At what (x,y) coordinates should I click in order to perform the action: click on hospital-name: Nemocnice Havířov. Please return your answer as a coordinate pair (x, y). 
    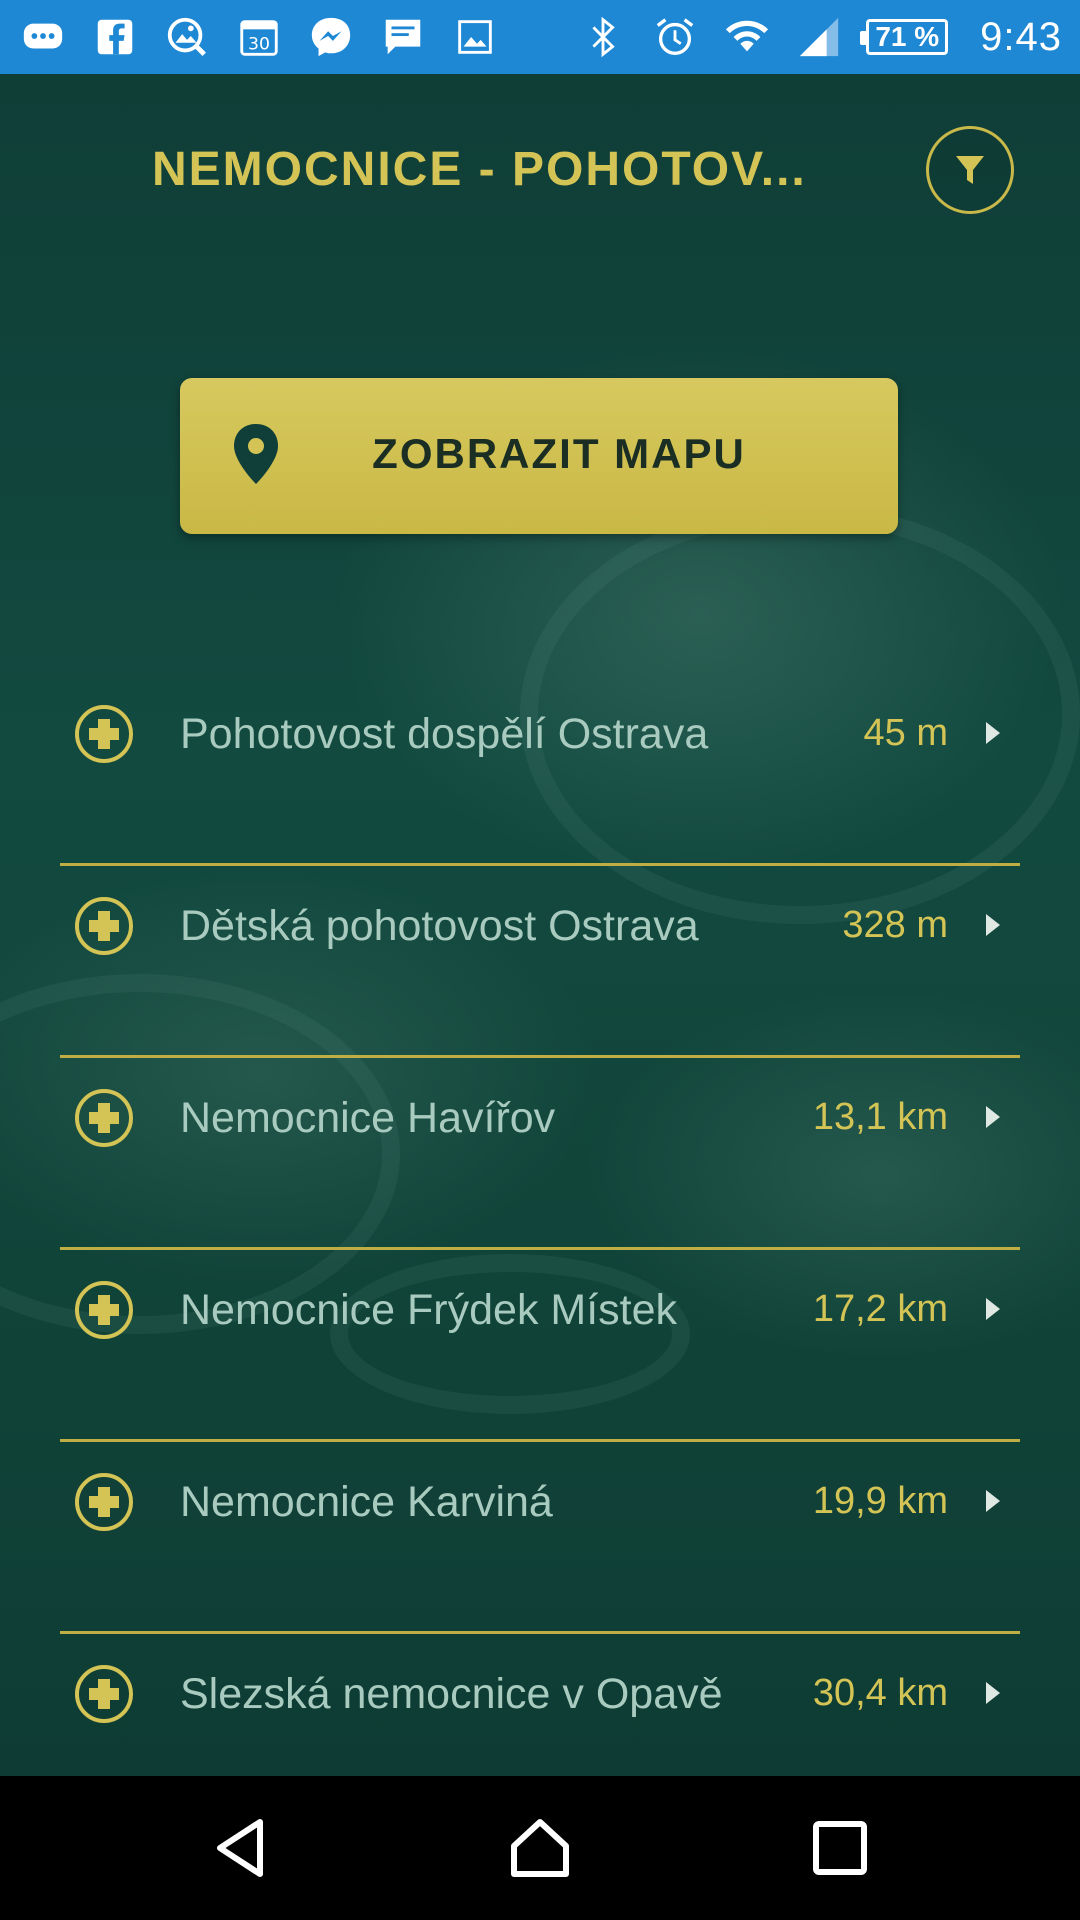
    Looking at the image, I should click on (368, 1118).